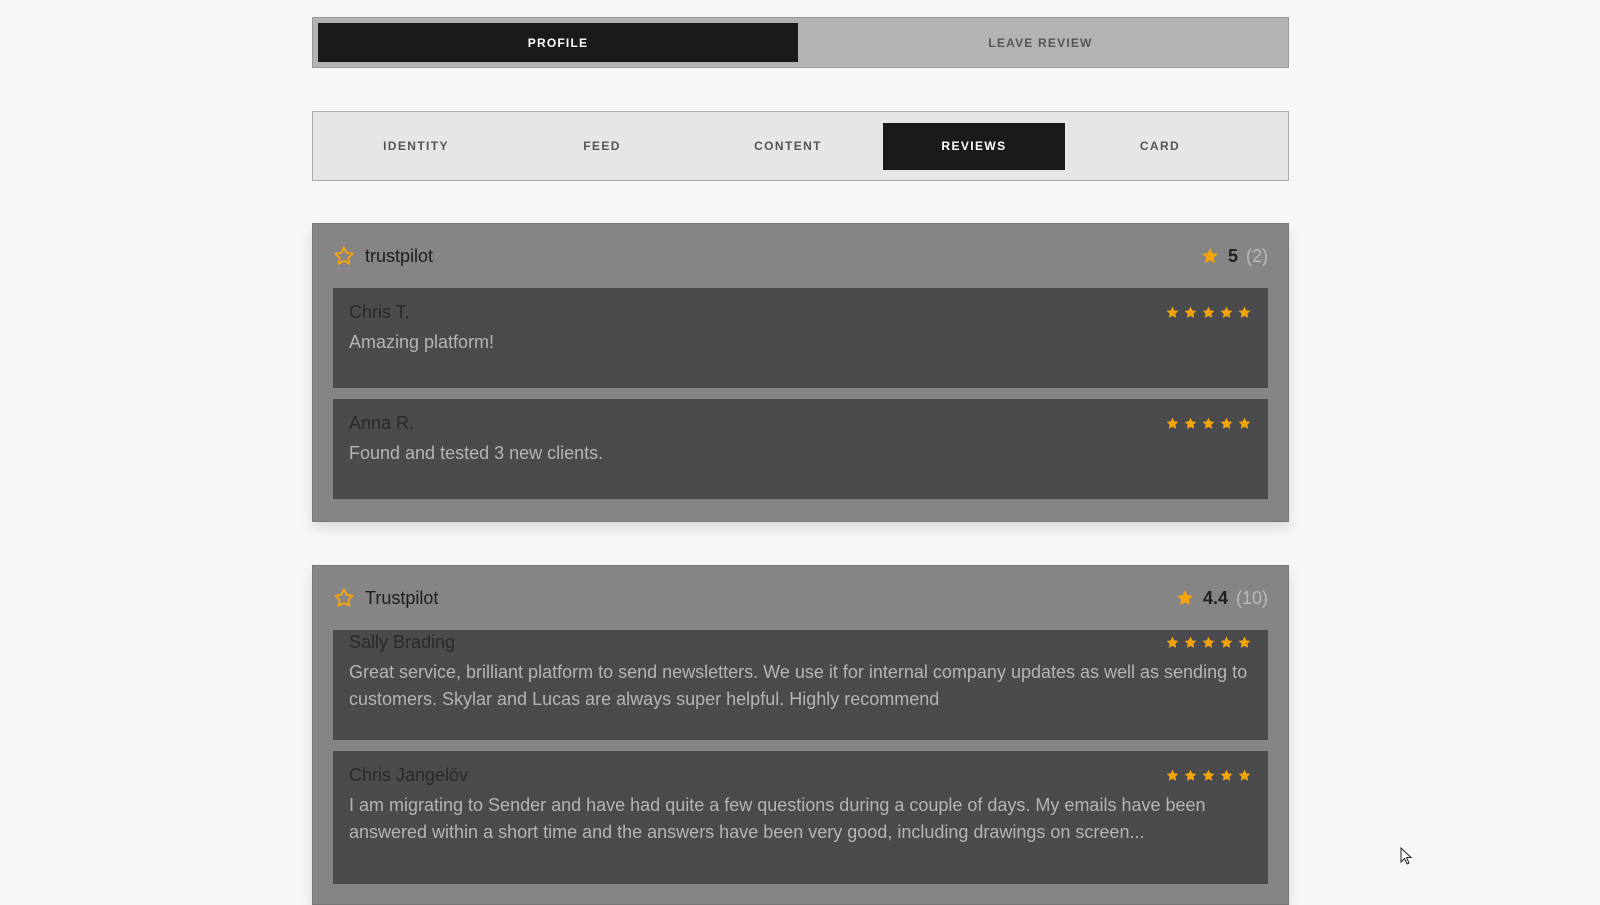  Describe the element at coordinates (1257, 255) in the screenshot. I see `rating-count: (2)` at that location.